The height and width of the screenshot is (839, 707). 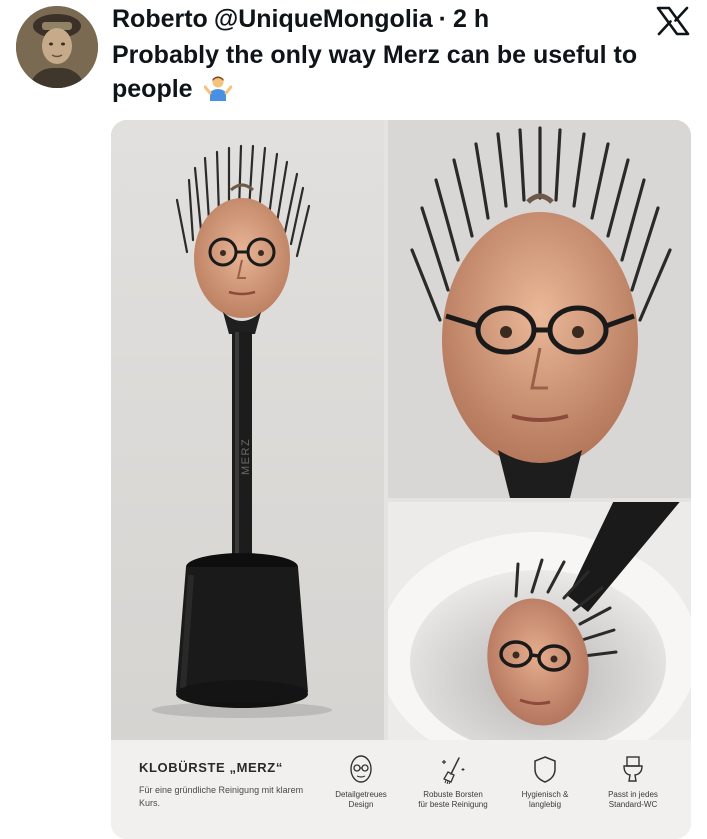 I want to click on feature-label-line1: Passt in jedes, so click(x=633, y=794).